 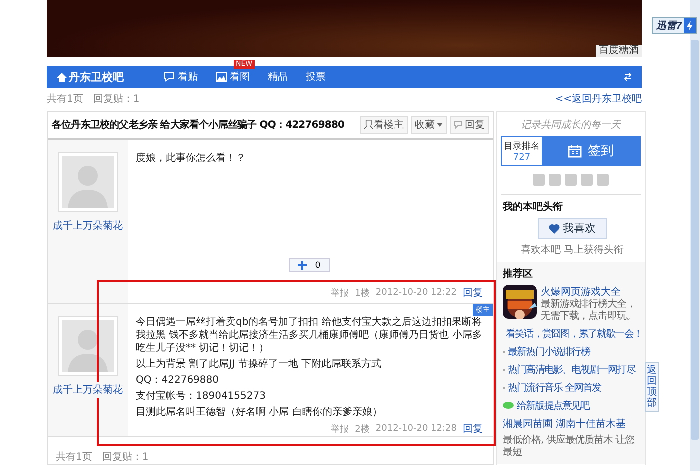 What do you see at coordinates (362, 430) in the screenshot?
I see `floor-number: 2楼` at bounding box center [362, 430].